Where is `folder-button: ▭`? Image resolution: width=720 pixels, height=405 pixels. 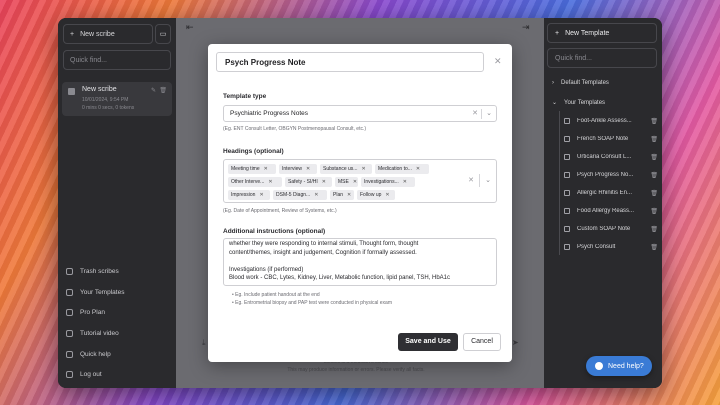
folder-button: ▭ is located at coordinates (163, 34).